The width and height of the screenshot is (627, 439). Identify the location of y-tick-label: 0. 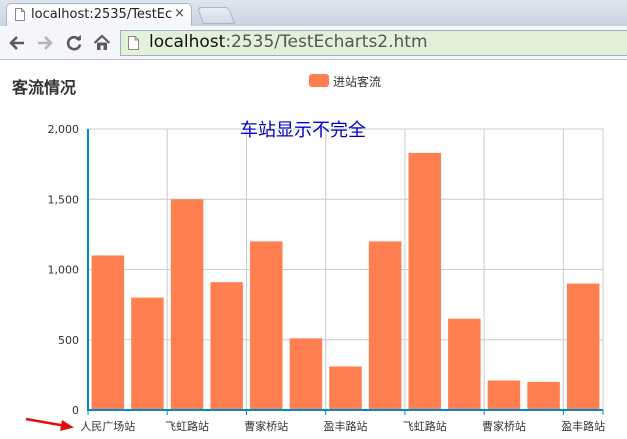
(75, 410).